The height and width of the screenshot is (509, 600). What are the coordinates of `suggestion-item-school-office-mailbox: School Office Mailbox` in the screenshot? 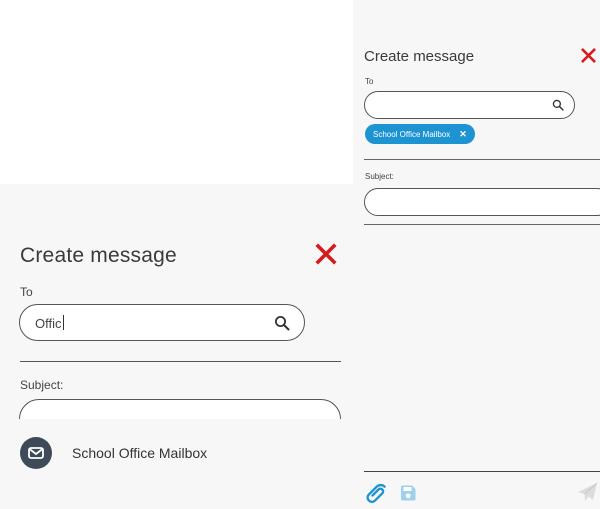 It's located at (113, 453).